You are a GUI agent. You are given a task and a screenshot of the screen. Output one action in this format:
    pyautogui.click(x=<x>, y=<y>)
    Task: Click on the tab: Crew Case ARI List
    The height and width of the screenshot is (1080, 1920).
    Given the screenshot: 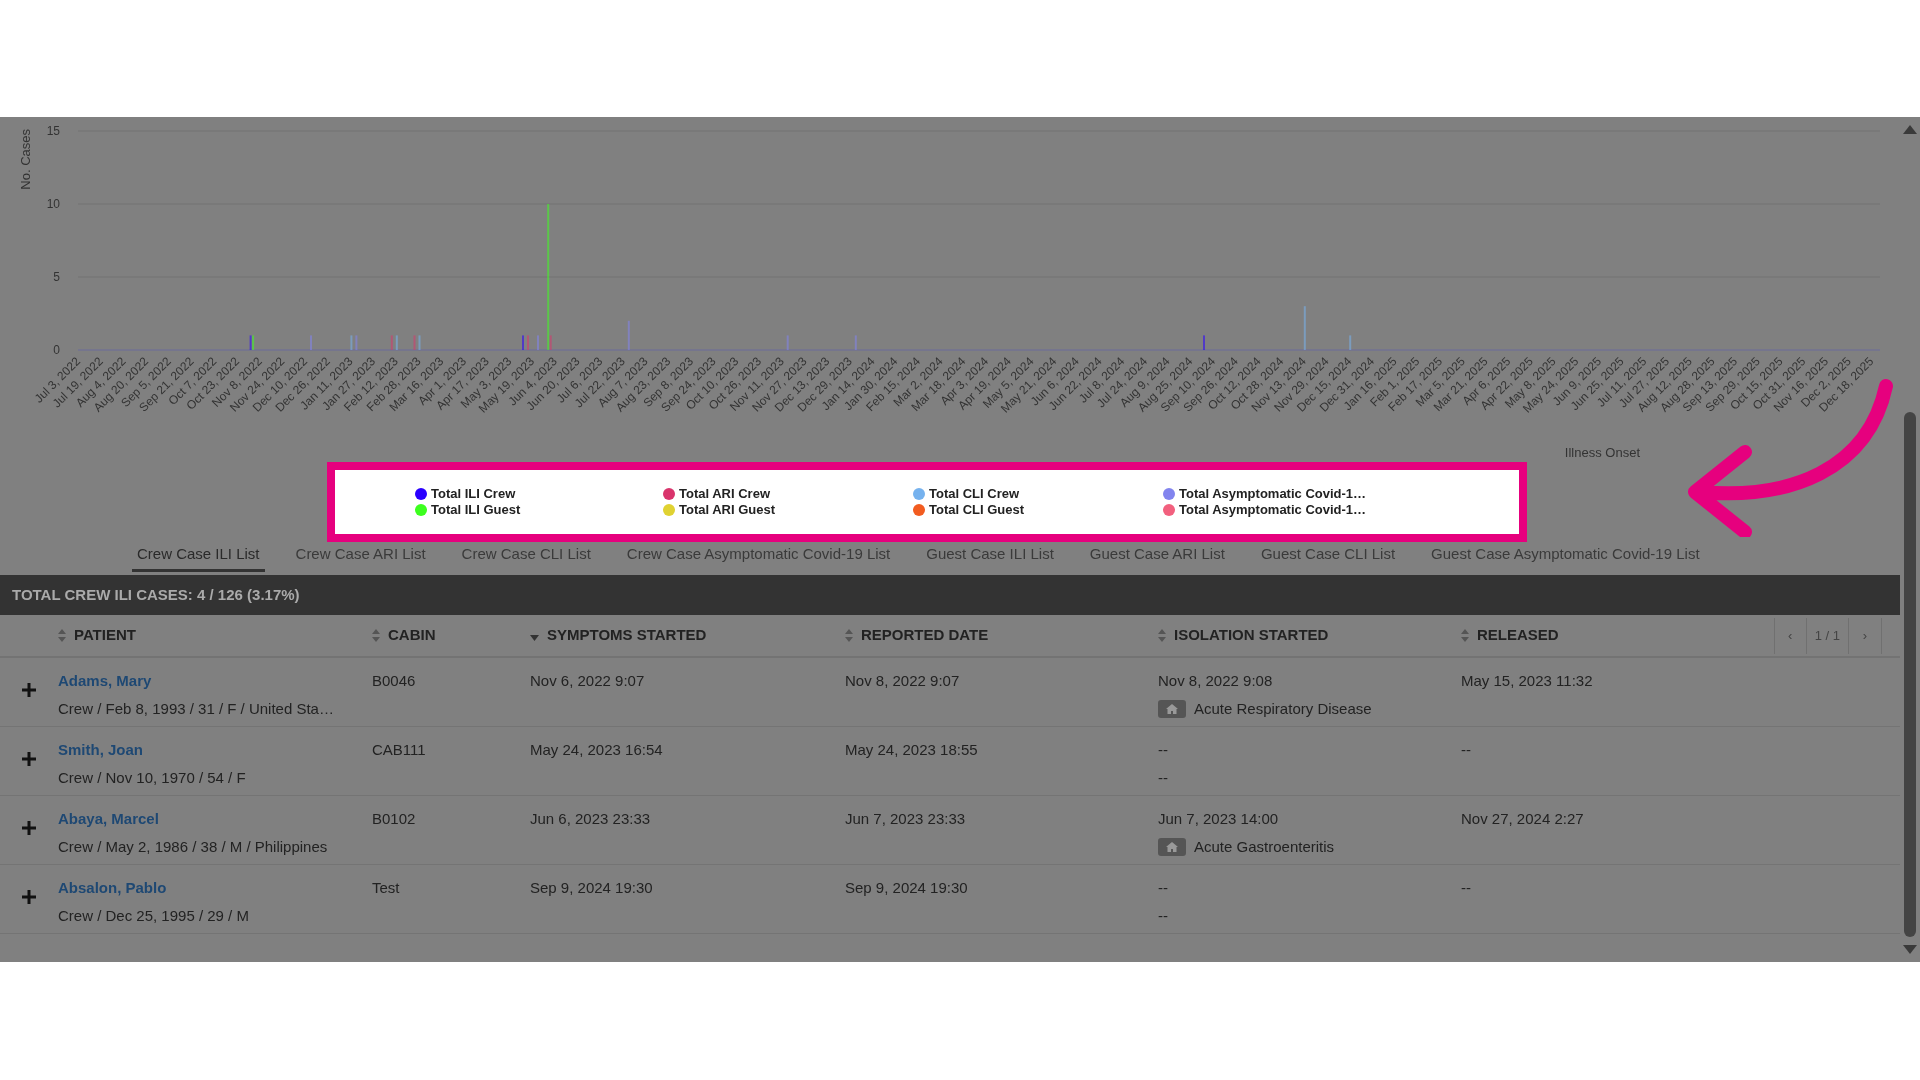 What is the action you would take?
    pyautogui.click(x=360, y=557)
    